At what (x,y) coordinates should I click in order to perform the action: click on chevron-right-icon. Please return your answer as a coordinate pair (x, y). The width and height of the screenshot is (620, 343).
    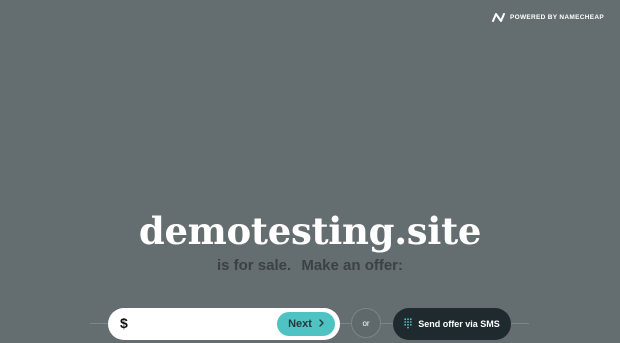
    Looking at the image, I should click on (321, 324).